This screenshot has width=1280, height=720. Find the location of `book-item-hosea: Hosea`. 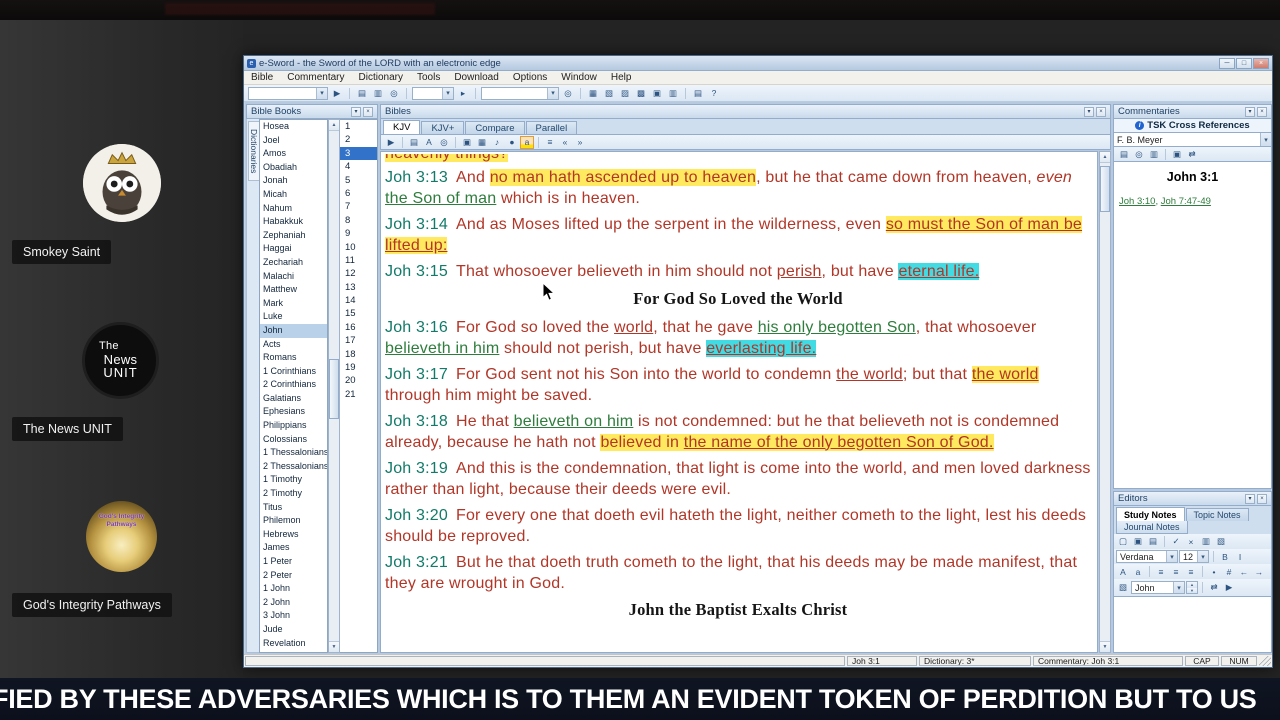

book-item-hosea: Hosea is located at coordinates (293, 127).